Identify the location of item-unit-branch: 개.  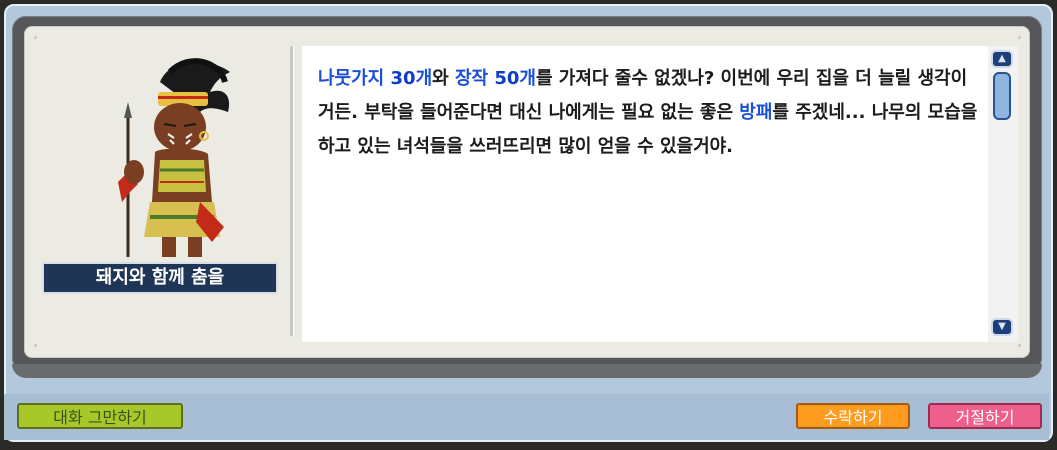
(424, 78).